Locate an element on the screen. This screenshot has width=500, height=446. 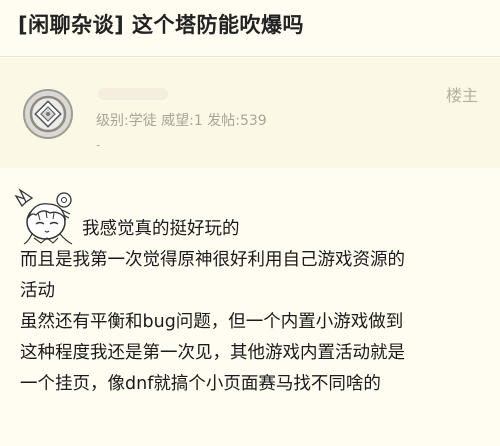
post-body-line: 一个挂页，像dnf就搞个小页面赛马找不同啥的 is located at coordinates (200, 384).